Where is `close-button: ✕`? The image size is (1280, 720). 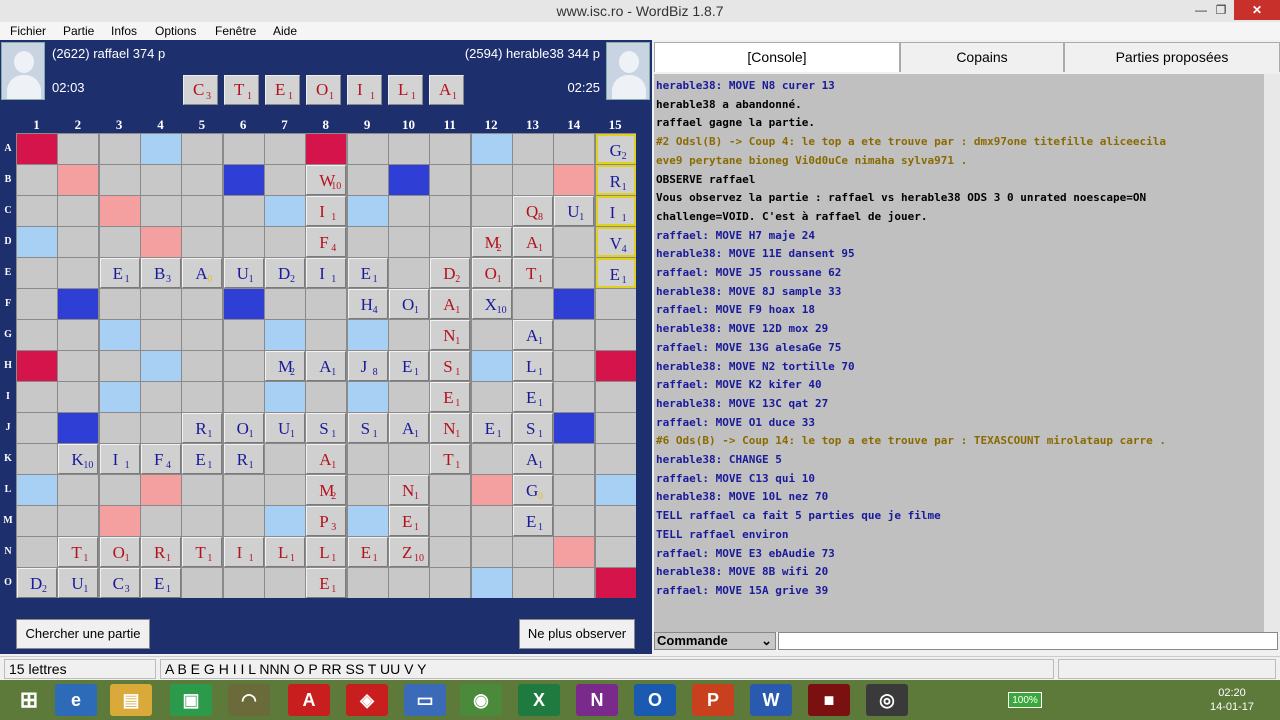
close-button: ✕ is located at coordinates (1257, 10).